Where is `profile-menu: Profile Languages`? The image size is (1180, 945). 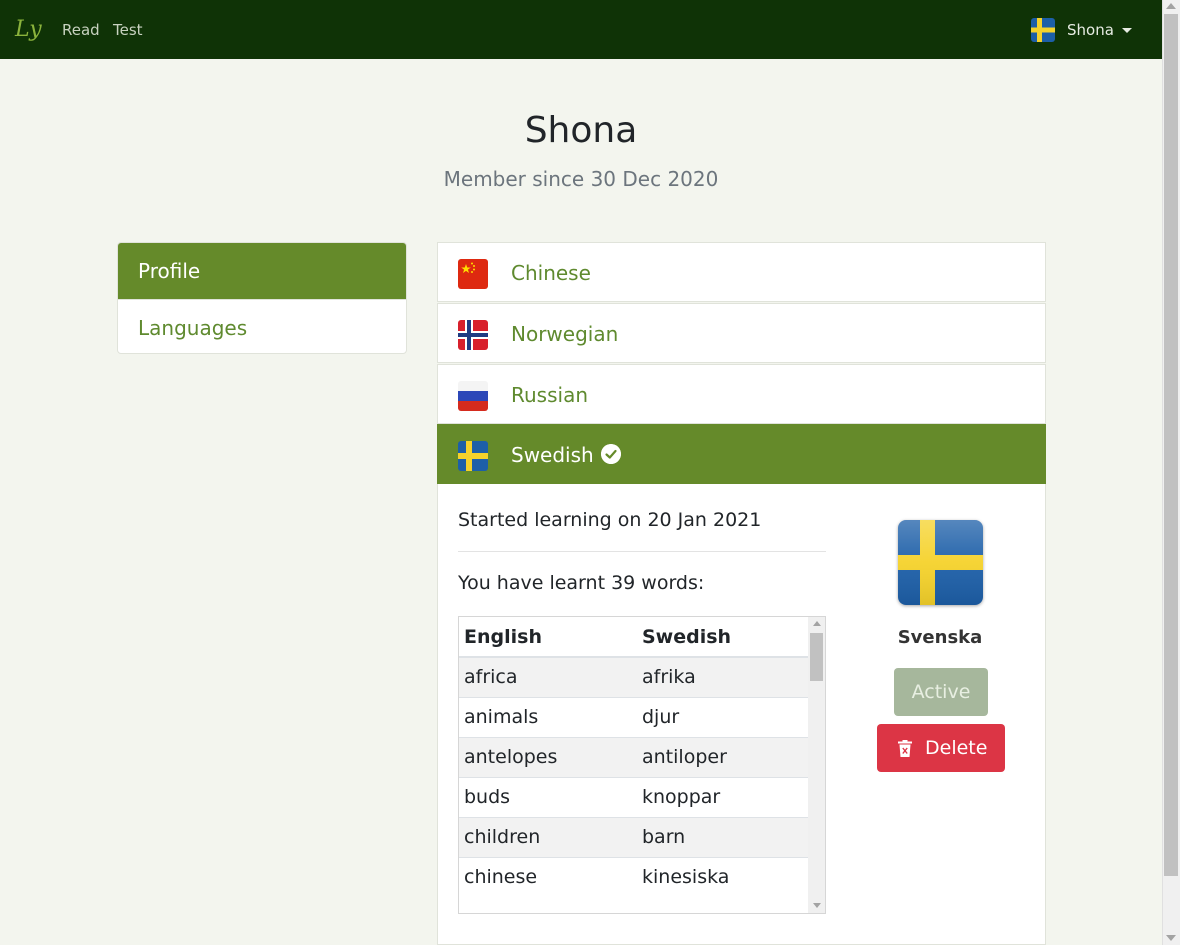 profile-menu: Profile Languages is located at coordinates (262, 298).